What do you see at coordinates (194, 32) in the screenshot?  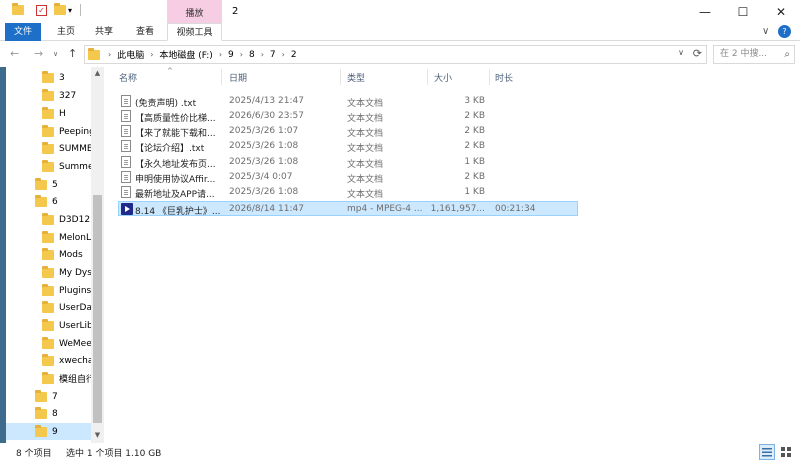 I see `tab-video-tools: 视频工具` at bounding box center [194, 32].